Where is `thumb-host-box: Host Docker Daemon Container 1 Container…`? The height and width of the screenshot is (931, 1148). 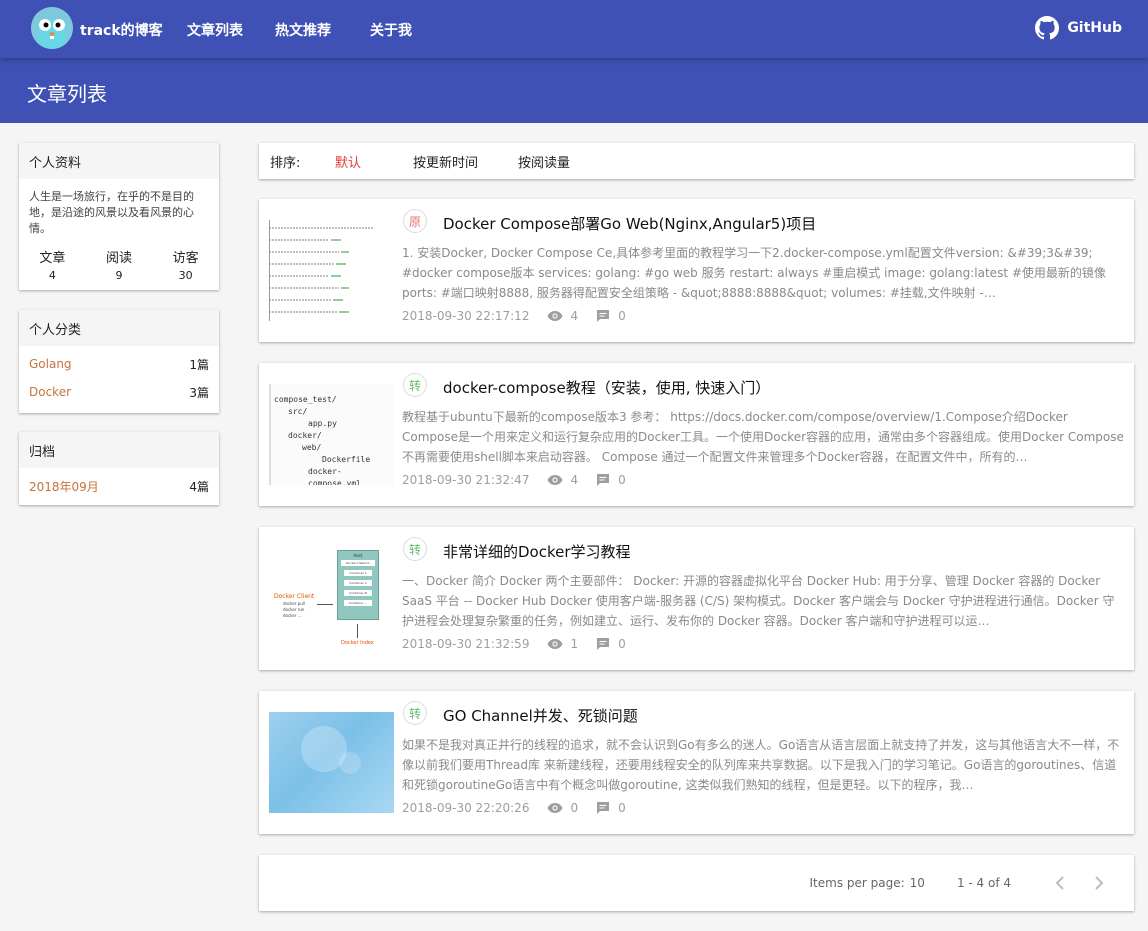 thumb-host-box: Host Docker Daemon Container 1 Container… is located at coordinates (358, 585).